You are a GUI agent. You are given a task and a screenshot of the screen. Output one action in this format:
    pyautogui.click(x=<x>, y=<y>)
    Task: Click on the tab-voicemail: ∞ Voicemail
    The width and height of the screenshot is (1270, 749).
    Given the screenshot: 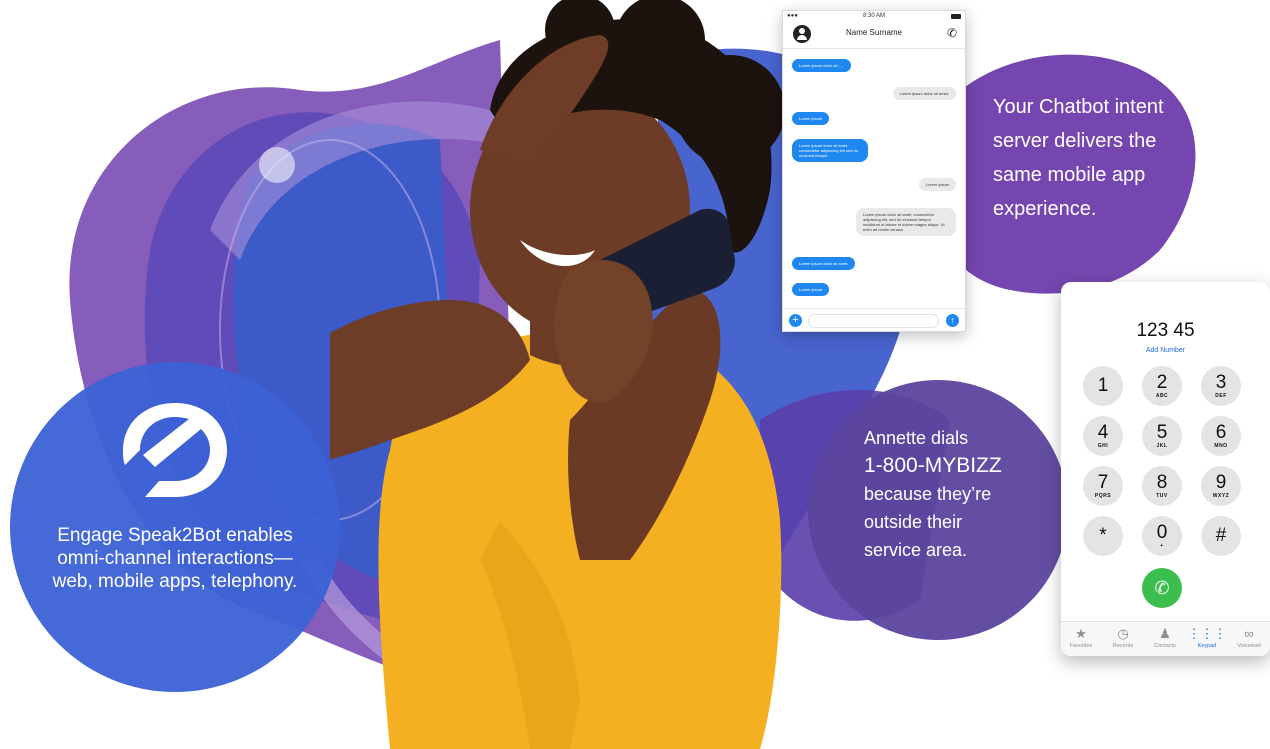 What is the action you would take?
    pyautogui.click(x=1249, y=637)
    